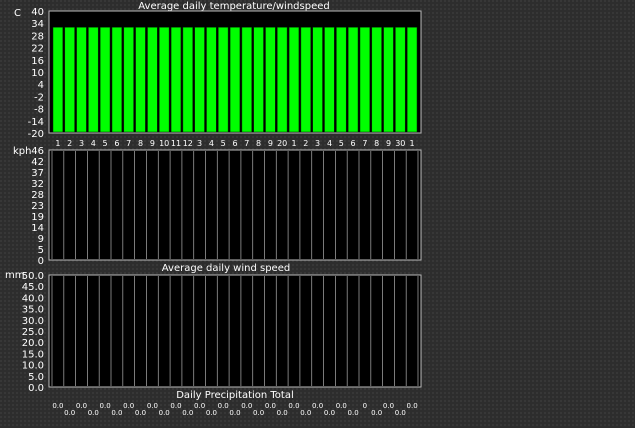 Image resolution: width=635 pixels, height=428 pixels. What do you see at coordinates (365, 406) in the screenshot?
I see `precip-value-label: 0` at bounding box center [365, 406].